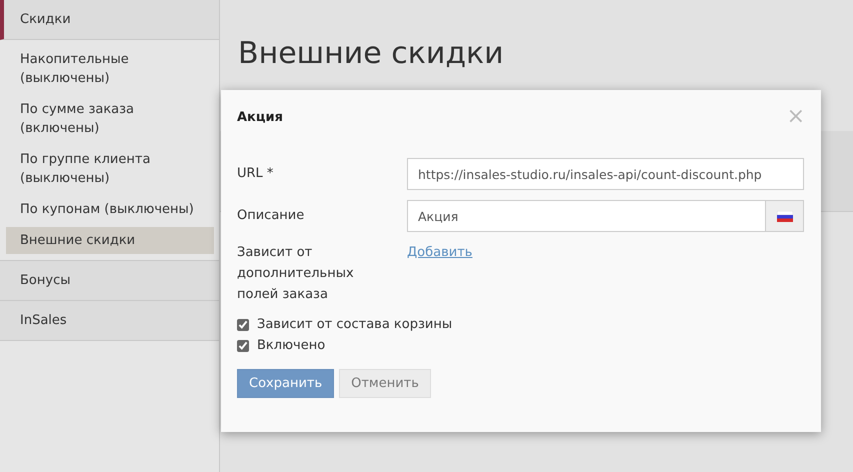 The image size is (853, 472). Describe the element at coordinates (296, 274) in the screenshot. I see `field-label: Зависит от дополнительных полей заказа` at that location.